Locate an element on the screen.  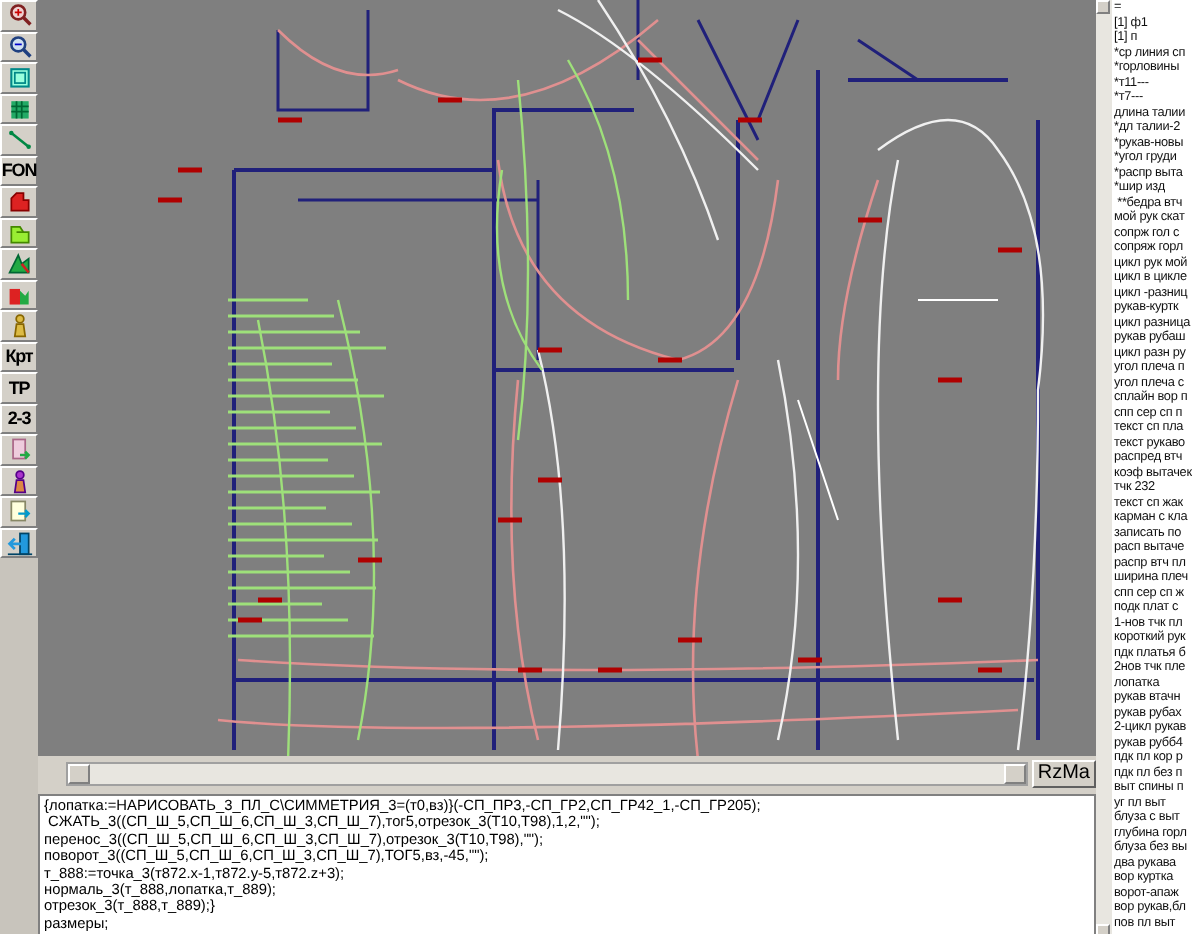
exit-door-icon is located at coordinates (19, 542).